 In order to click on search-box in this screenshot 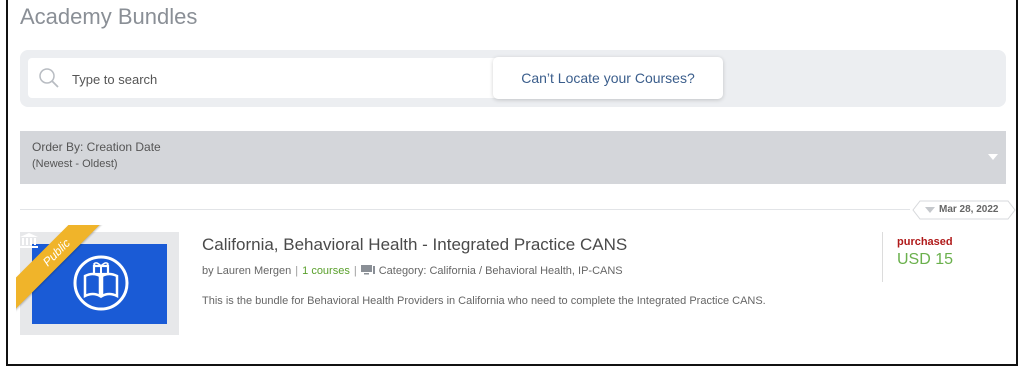, I will do `click(263, 79)`.